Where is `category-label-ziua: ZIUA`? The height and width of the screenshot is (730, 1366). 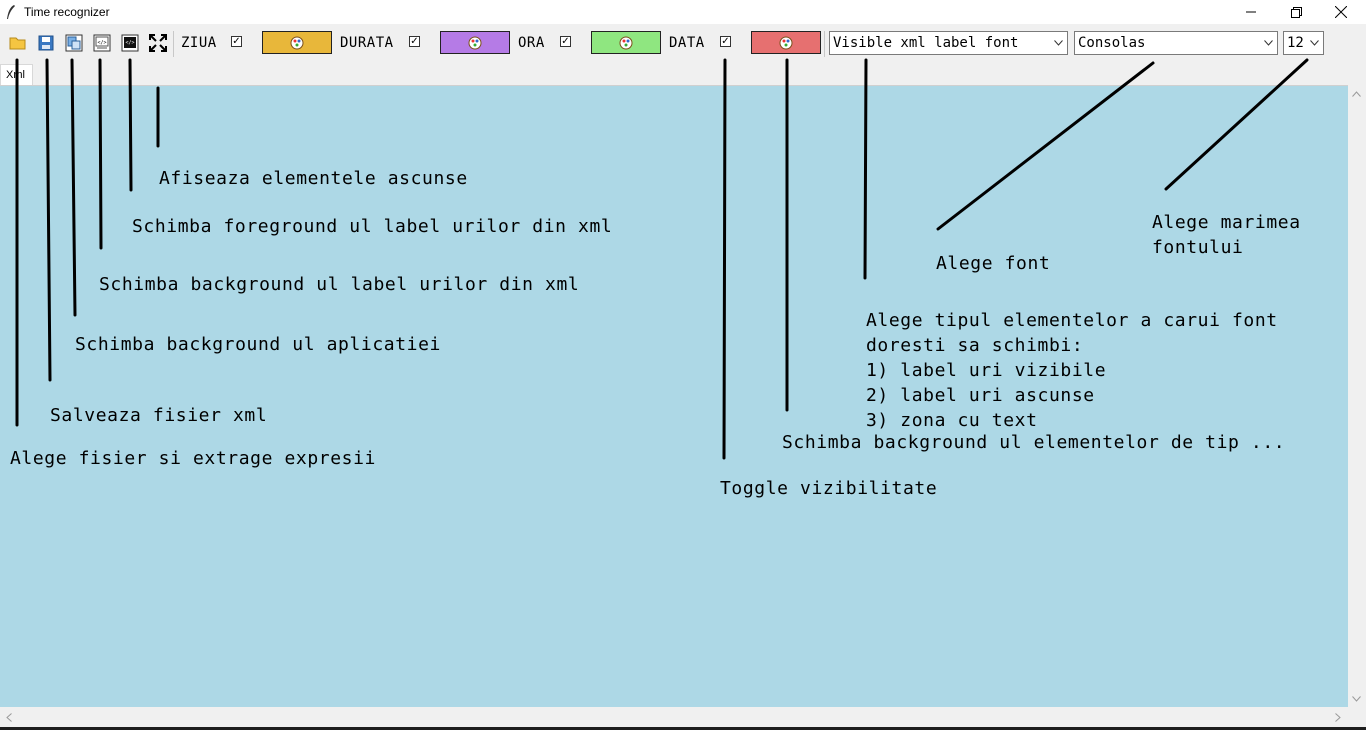
category-label-ziua: ZIUA is located at coordinates (199, 43).